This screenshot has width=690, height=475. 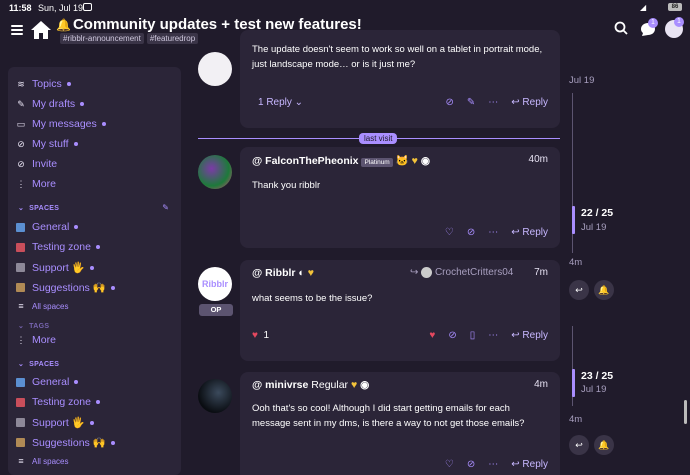 I want to click on user-avatar: 1, so click(x=674, y=27).